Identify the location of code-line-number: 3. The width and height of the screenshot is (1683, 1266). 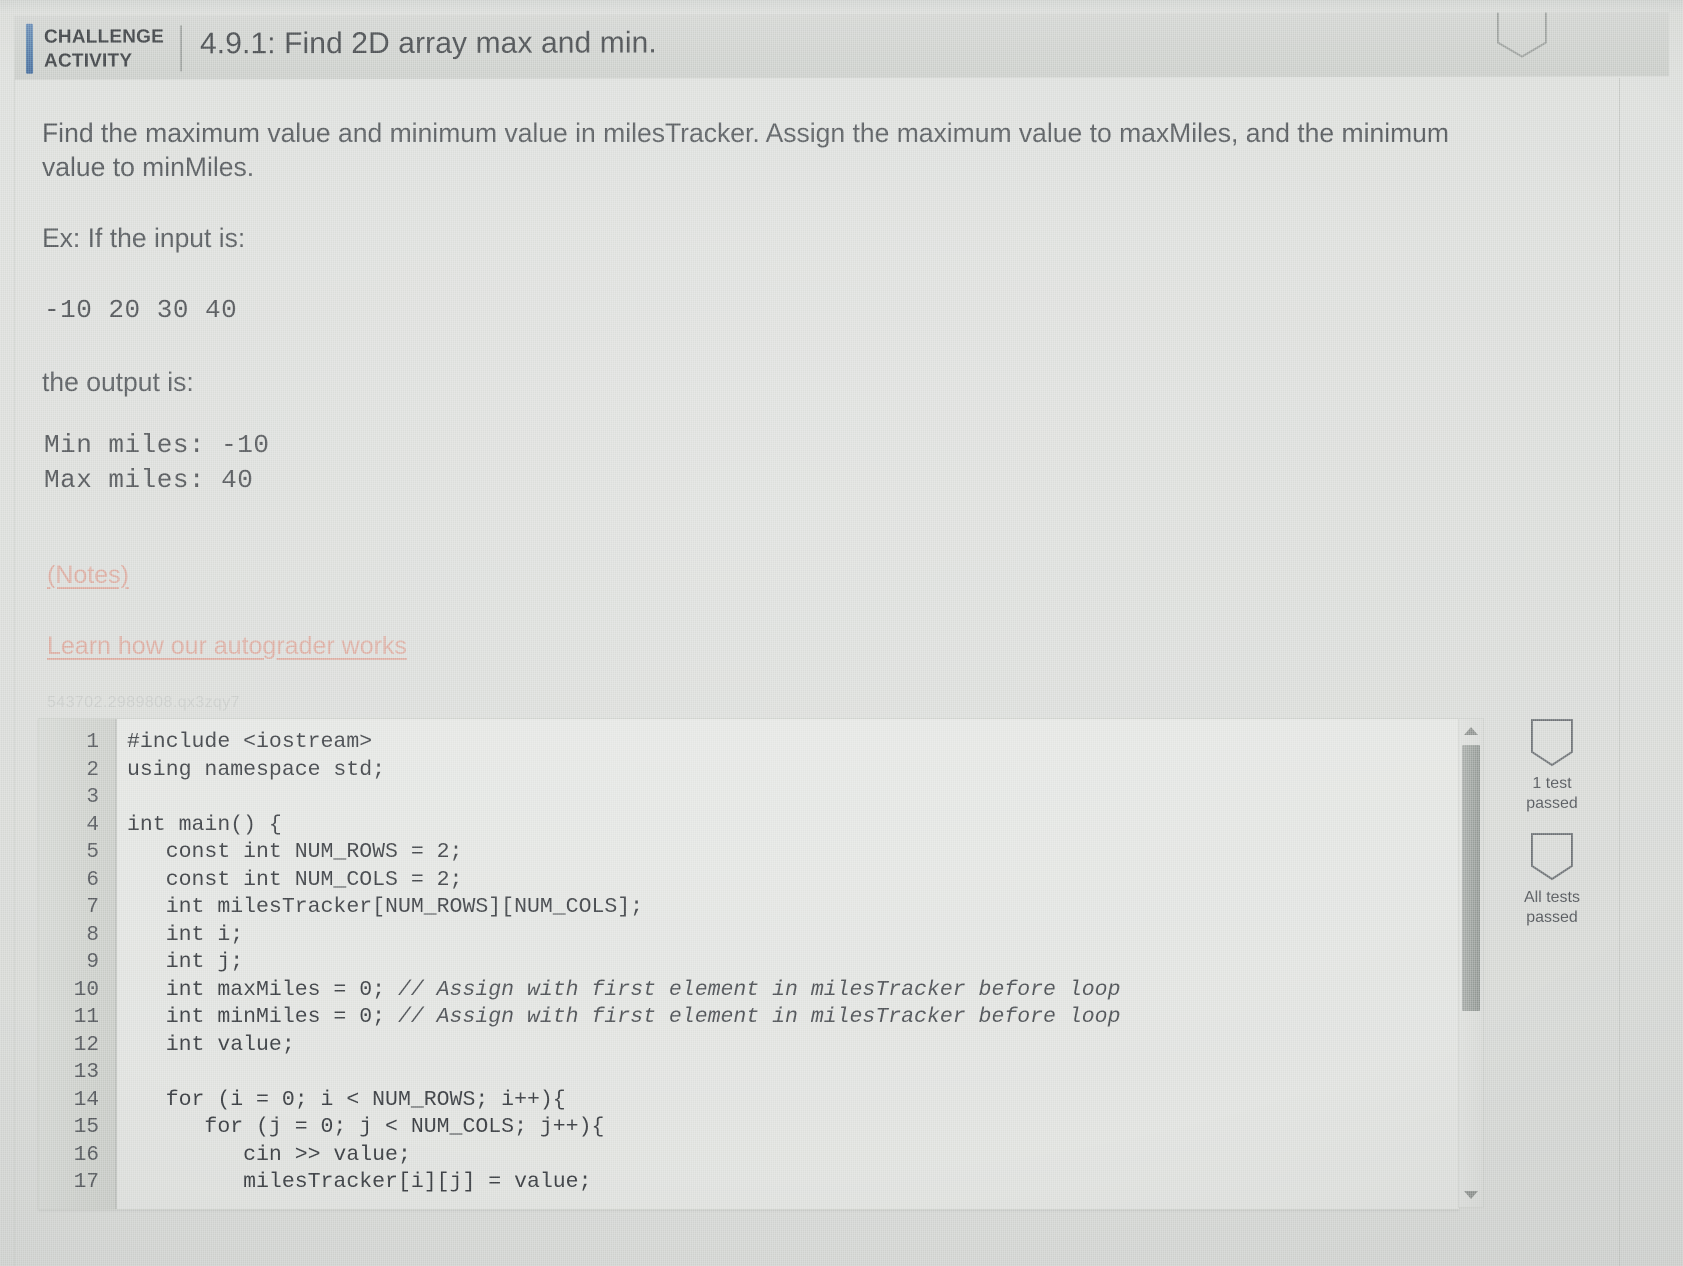
(92, 797).